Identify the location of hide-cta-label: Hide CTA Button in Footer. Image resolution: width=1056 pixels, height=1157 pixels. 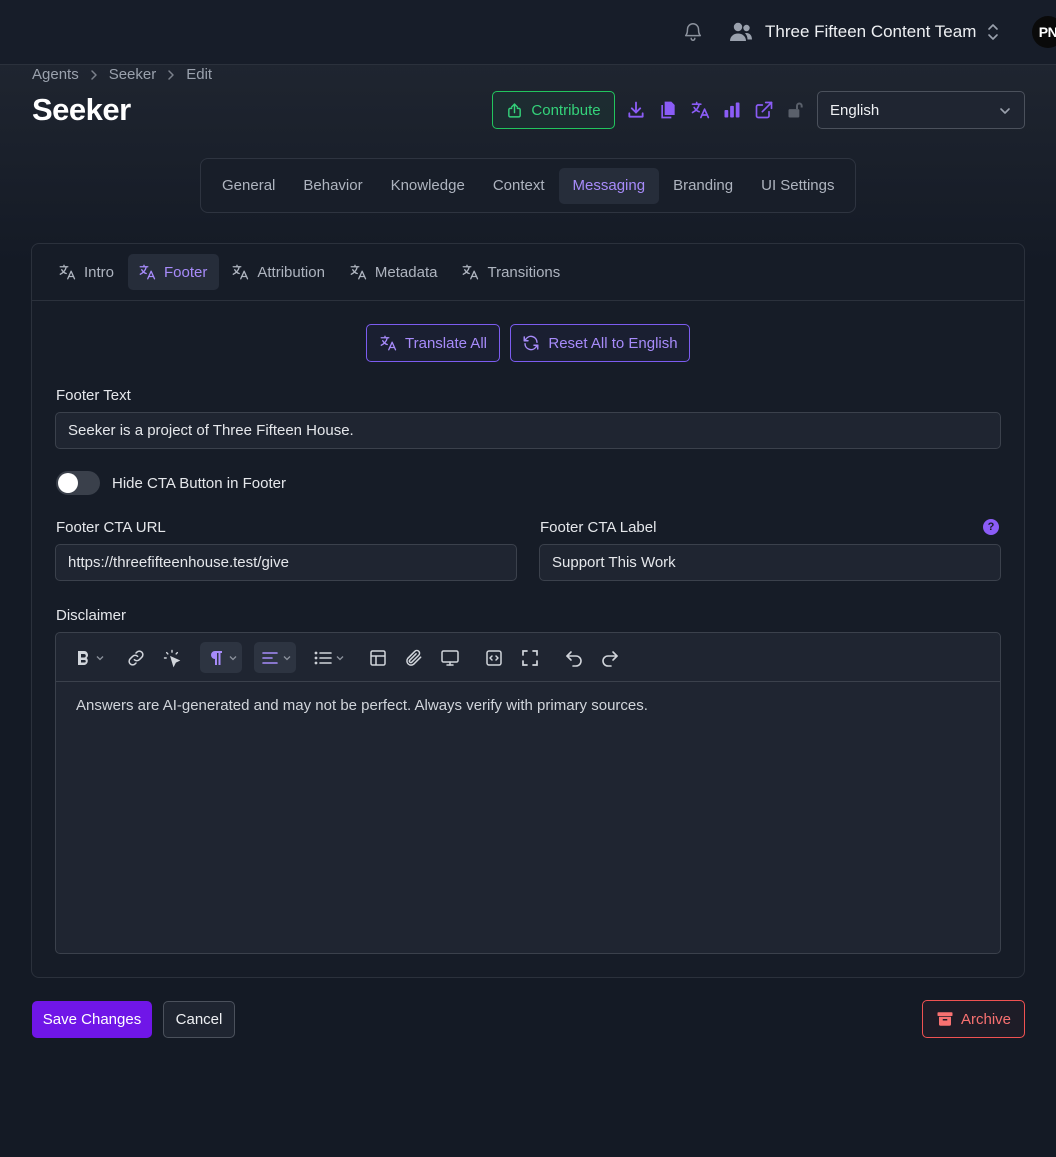
(199, 483).